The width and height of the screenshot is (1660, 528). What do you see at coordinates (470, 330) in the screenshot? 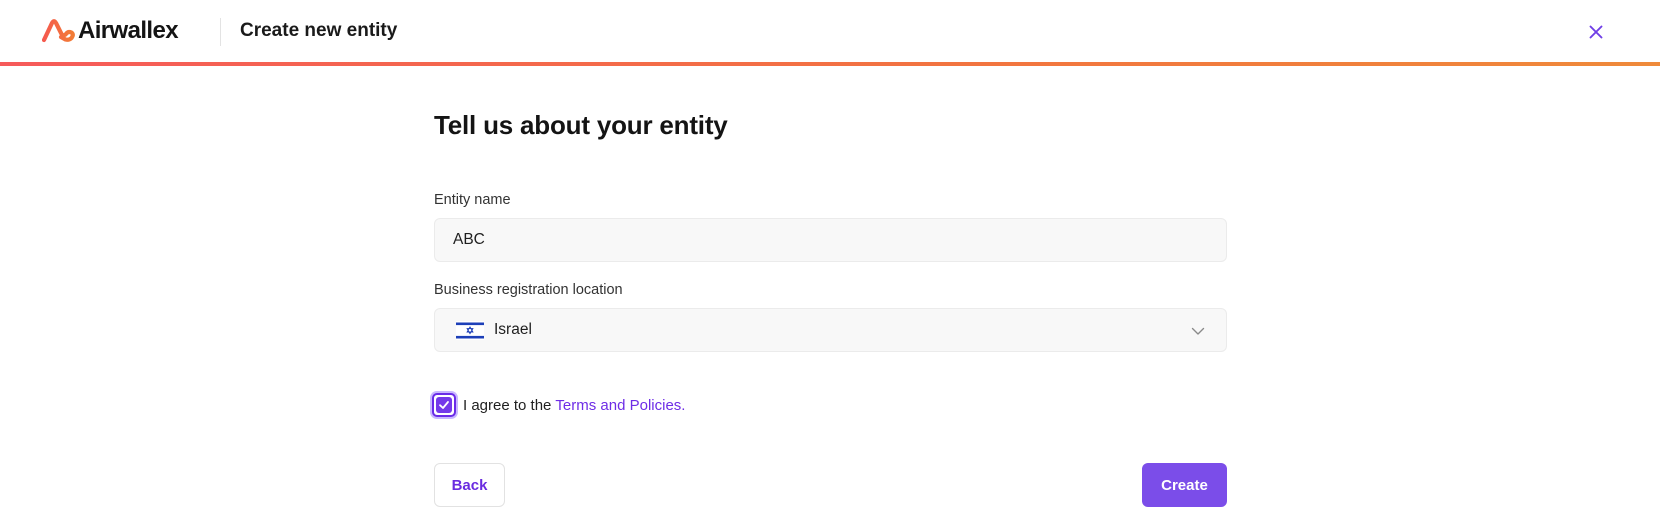
I see `israel-flag-icon` at bounding box center [470, 330].